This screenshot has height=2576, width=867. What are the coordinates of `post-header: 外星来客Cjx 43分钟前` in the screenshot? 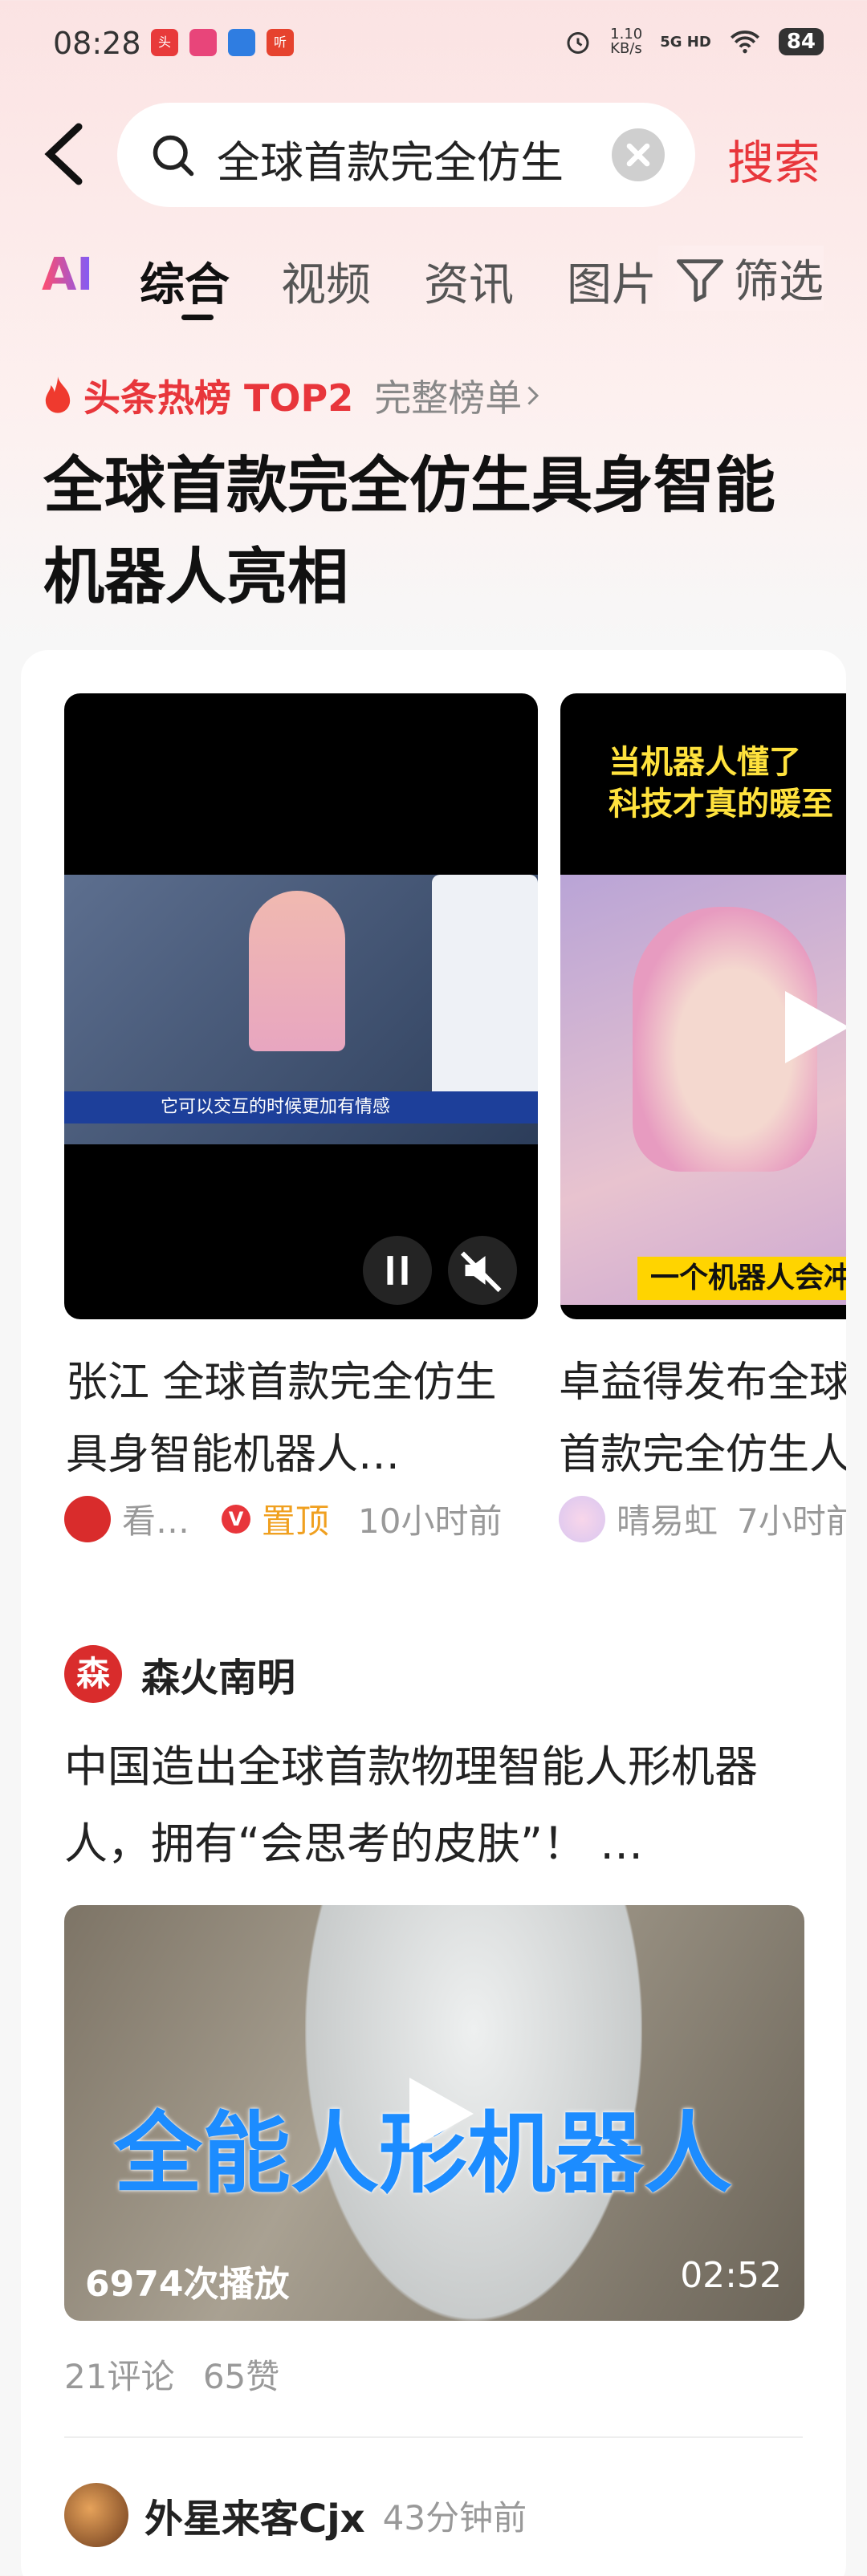 It's located at (295, 2515).